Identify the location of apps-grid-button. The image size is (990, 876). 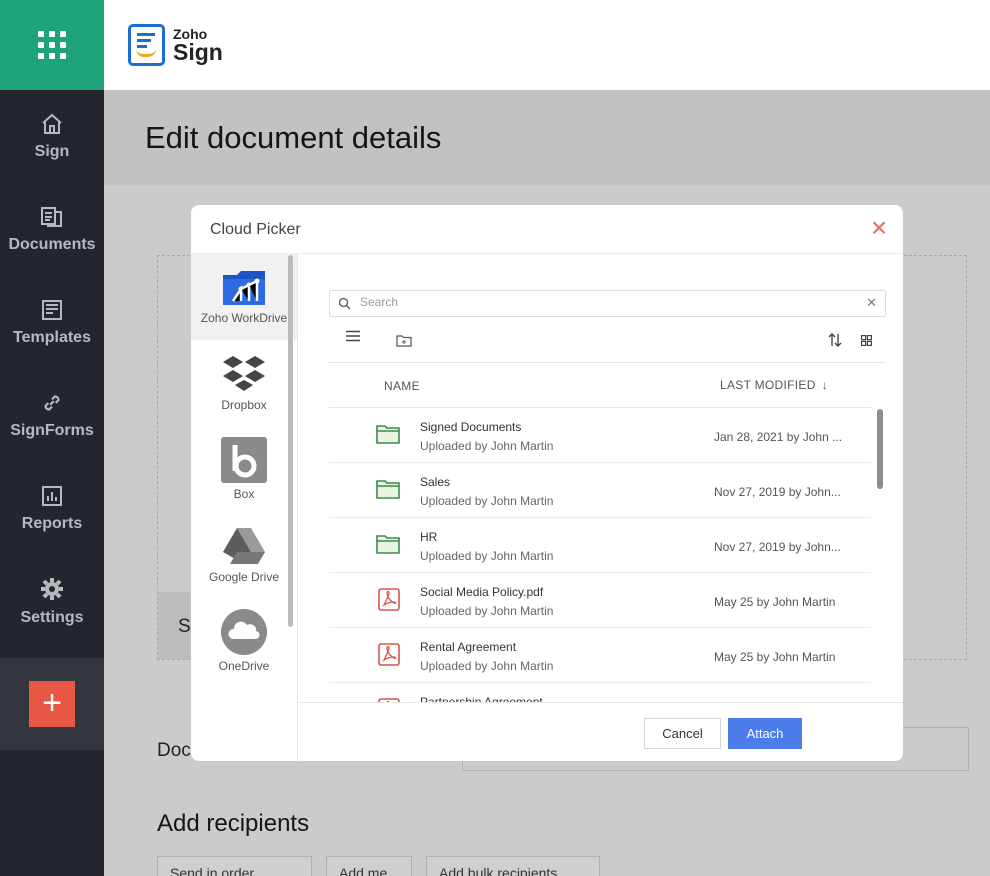
(52, 45).